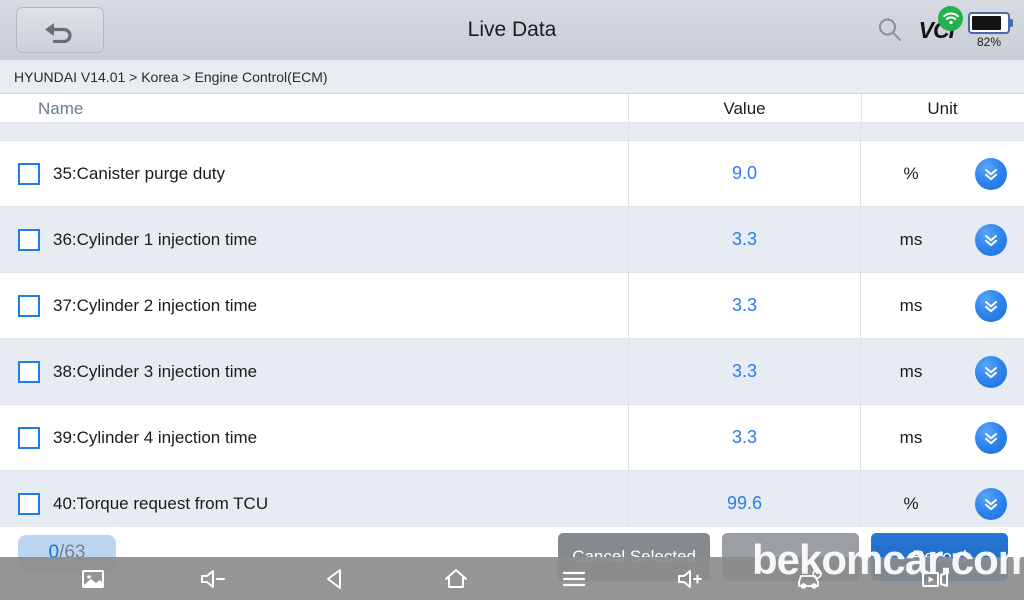 The image size is (1024, 600). What do you see at coordinates (512, 132) in the screenshot?
I see `table-row-partial` at bounding box center [512, 132].